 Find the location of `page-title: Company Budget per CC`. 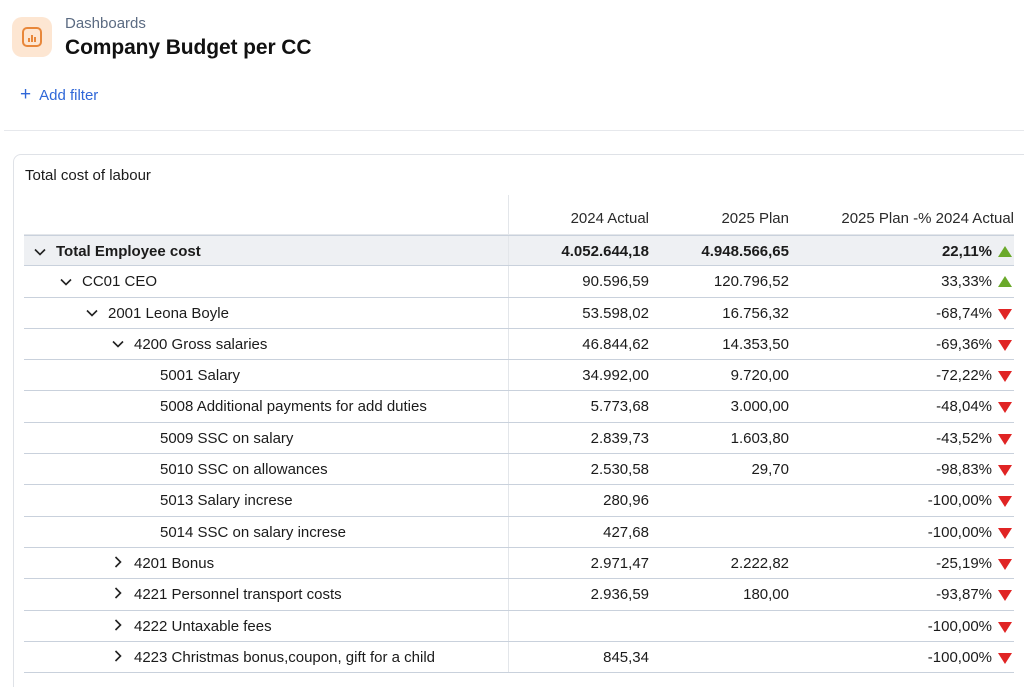

page-title: Company Budget per CC is located at coordinates (188, 47).